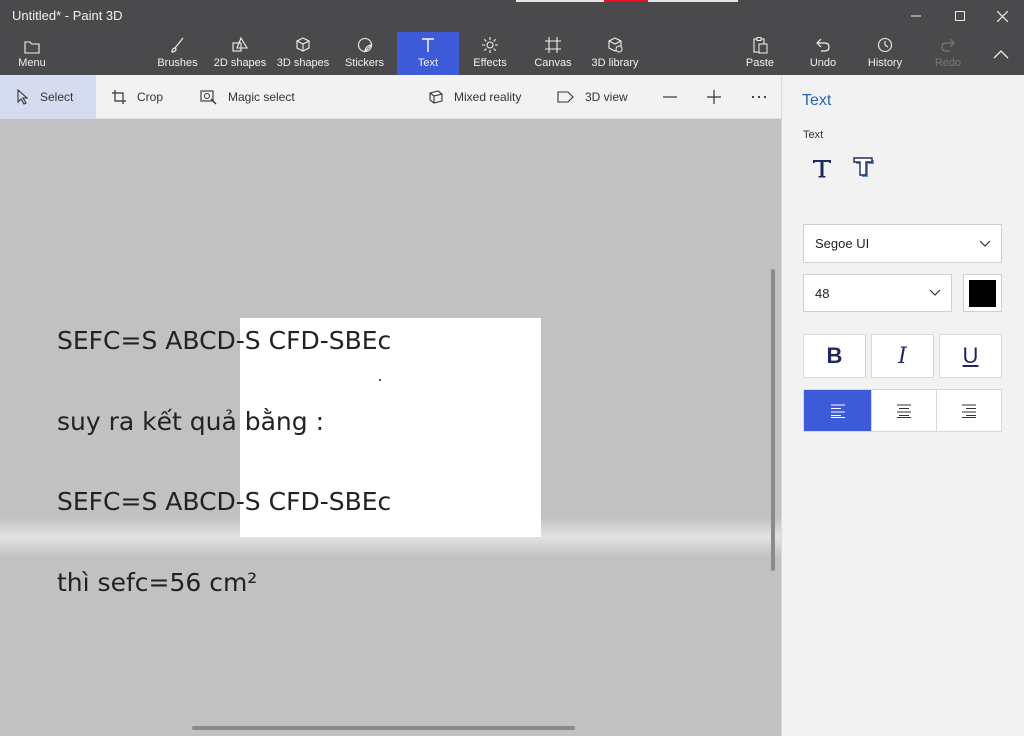 This screenshot has width=1024, height=736. I want to click on tool-text: Text, so click(428, 53).